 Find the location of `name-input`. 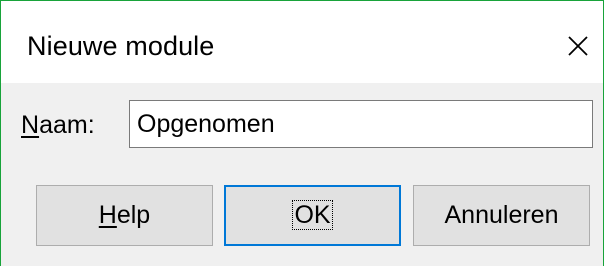

name-input is located at coordinates (361, 124).